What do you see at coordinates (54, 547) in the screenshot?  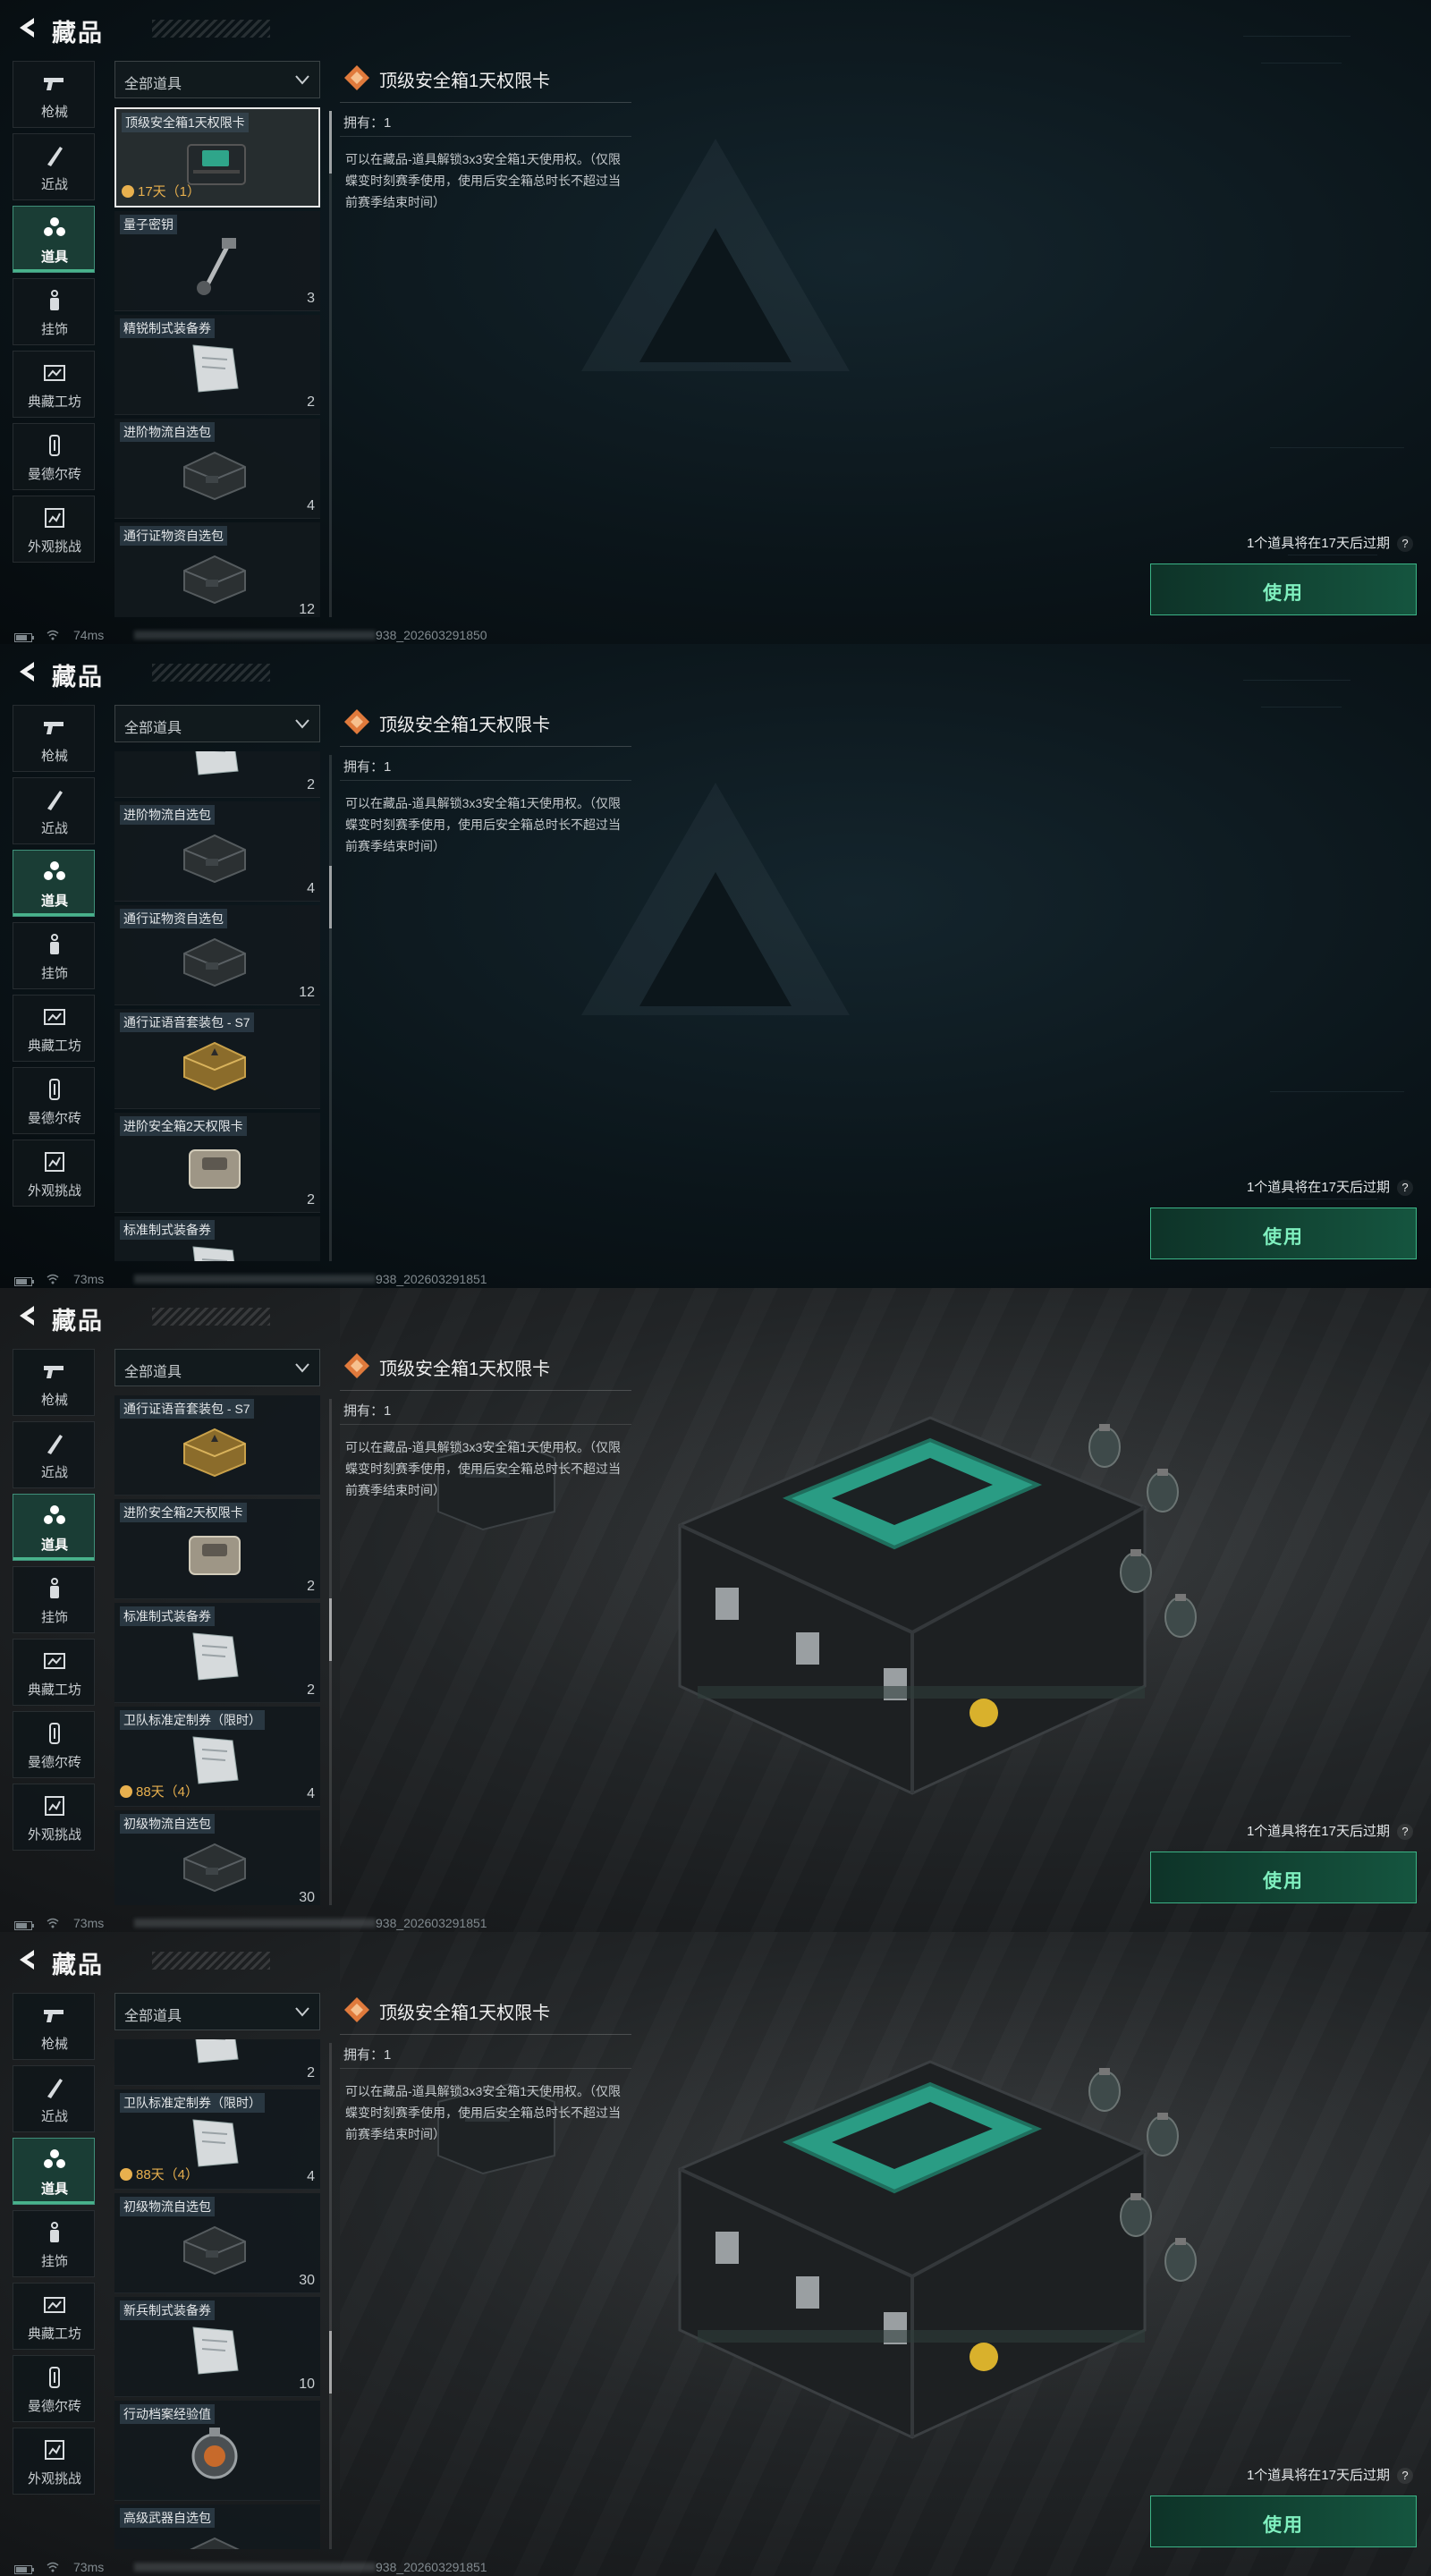 I see `sidebar-item-label: 外观挑战` at bounding box center [54, 547].